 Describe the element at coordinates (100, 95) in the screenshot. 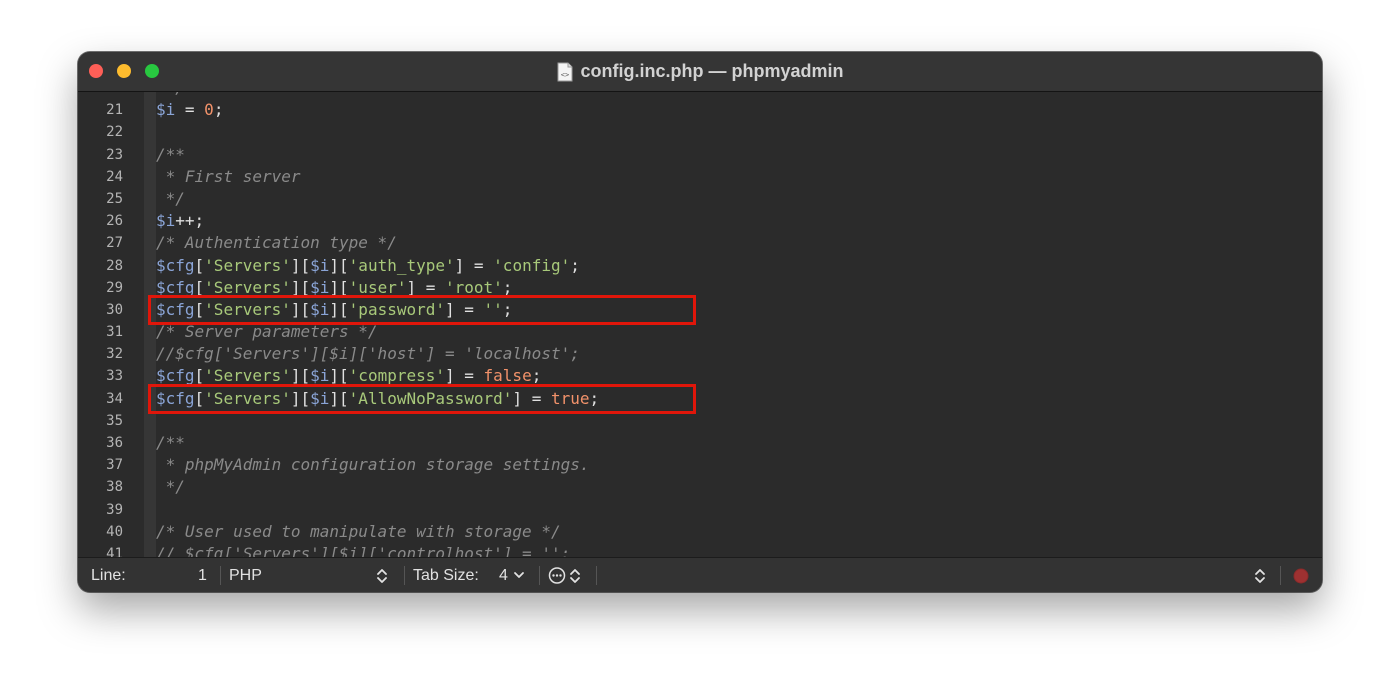

I see `line-number: 20` at that location.